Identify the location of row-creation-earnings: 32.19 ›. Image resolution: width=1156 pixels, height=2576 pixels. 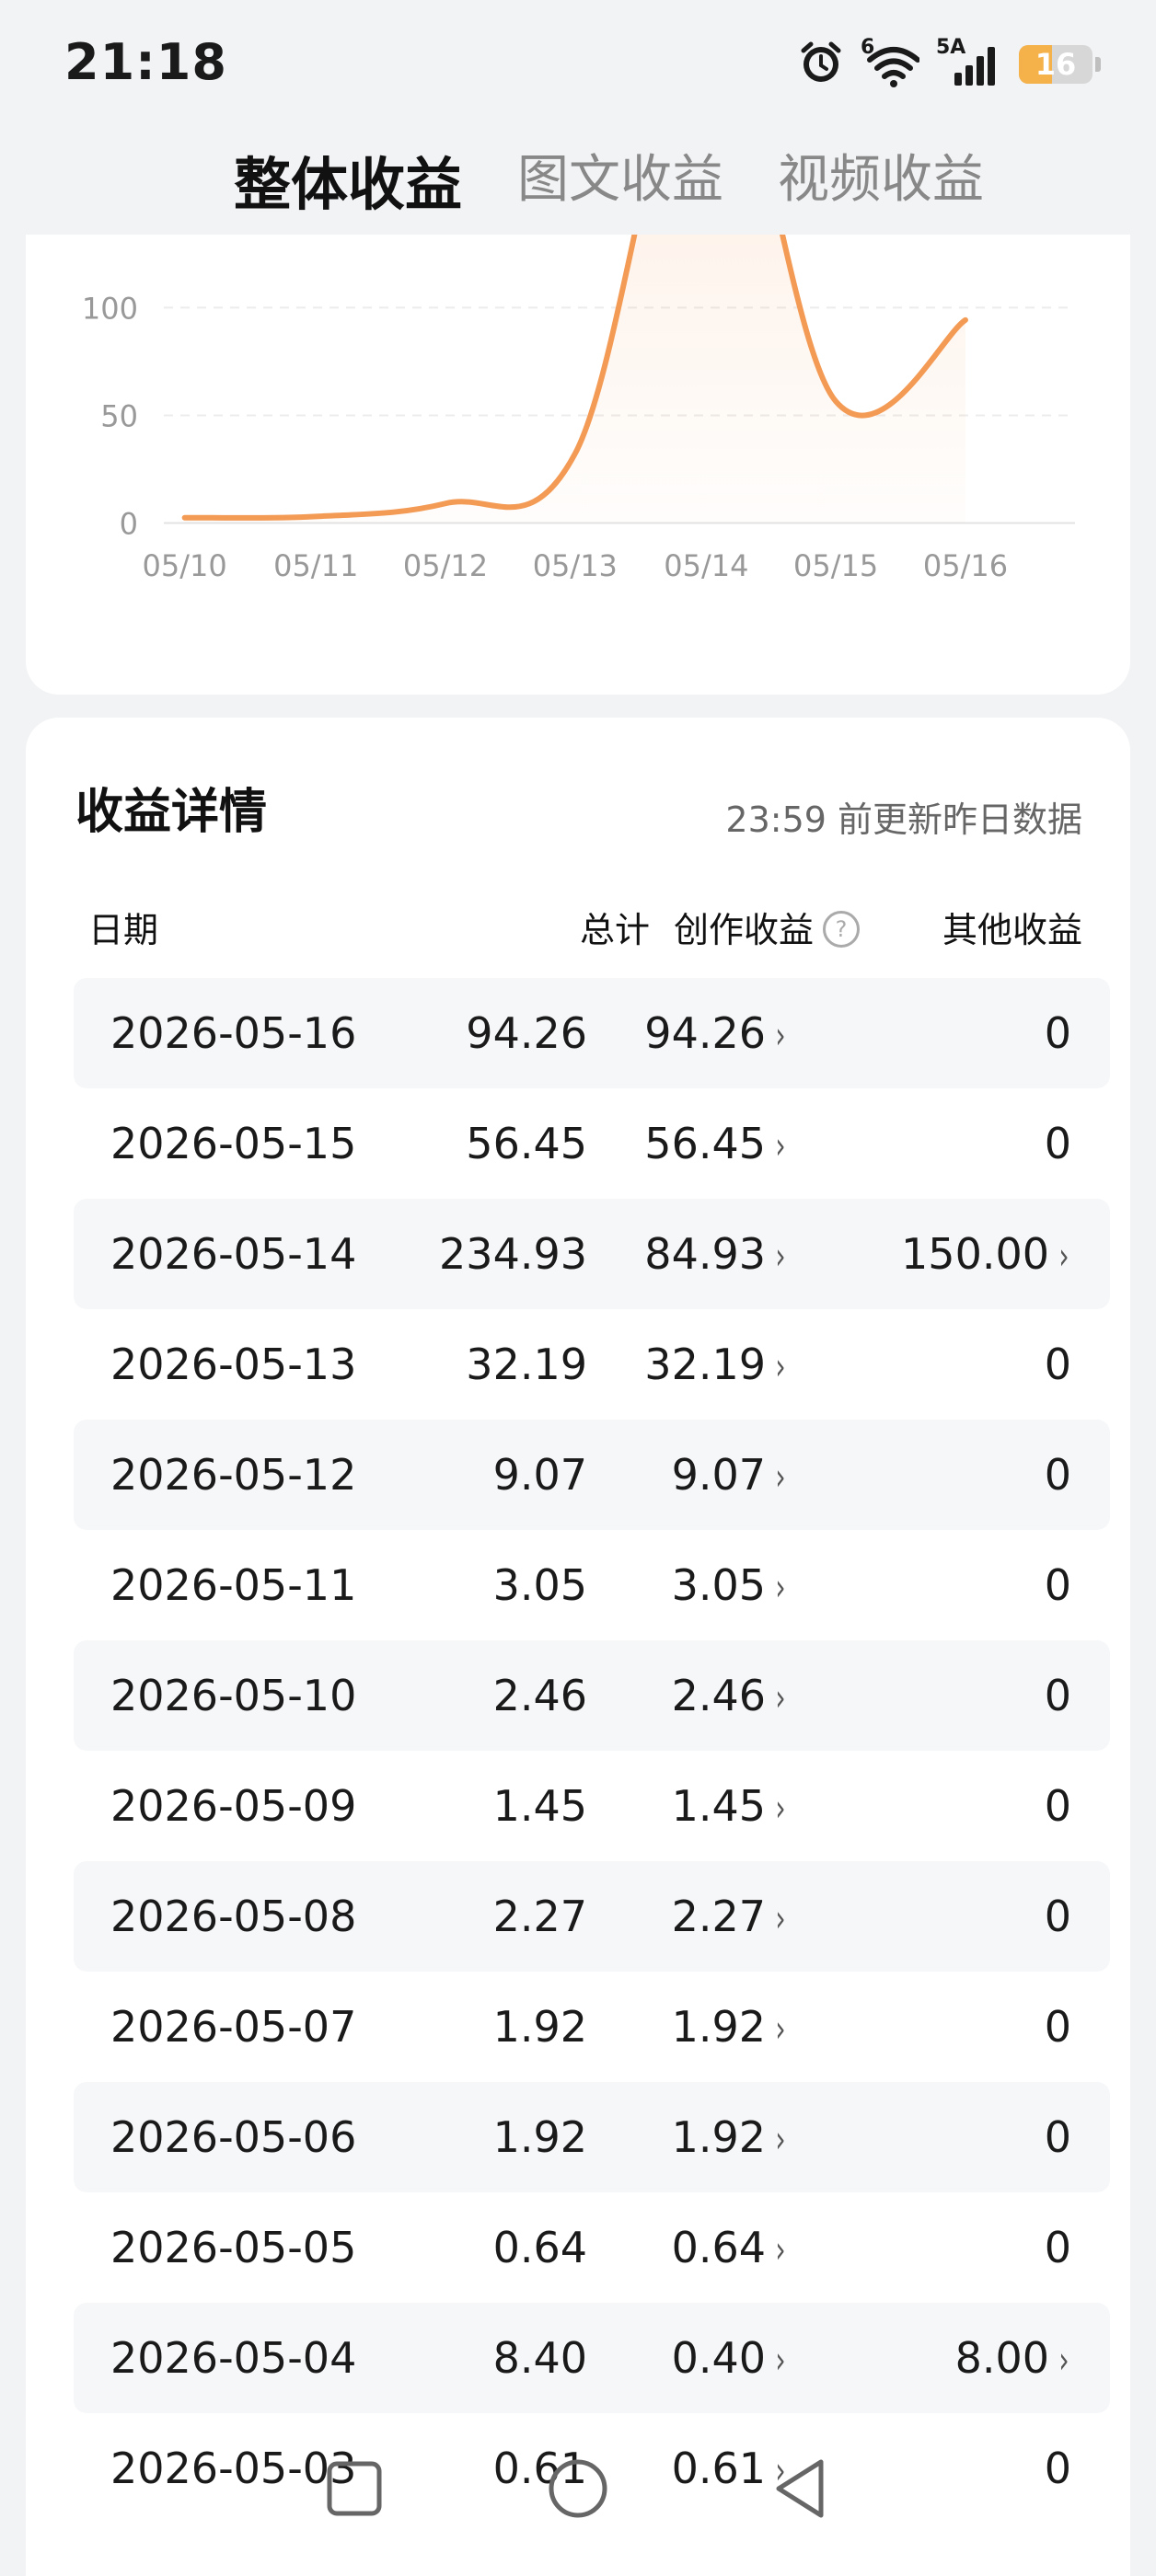
(716, 1365).